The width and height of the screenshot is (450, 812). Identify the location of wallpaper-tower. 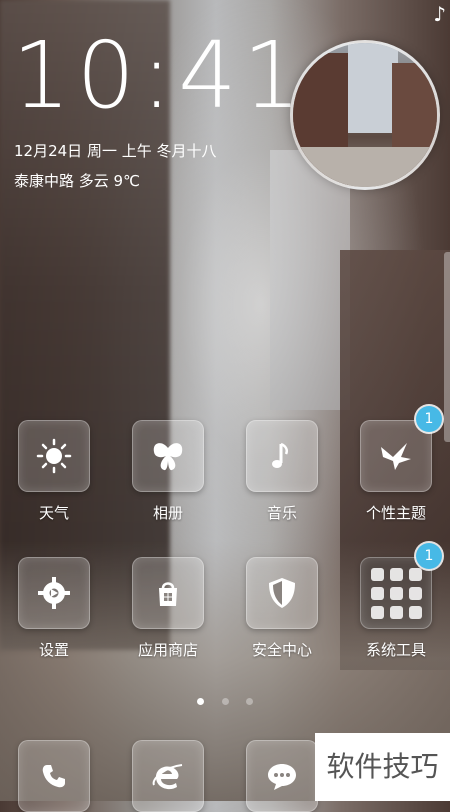
(310, 280).